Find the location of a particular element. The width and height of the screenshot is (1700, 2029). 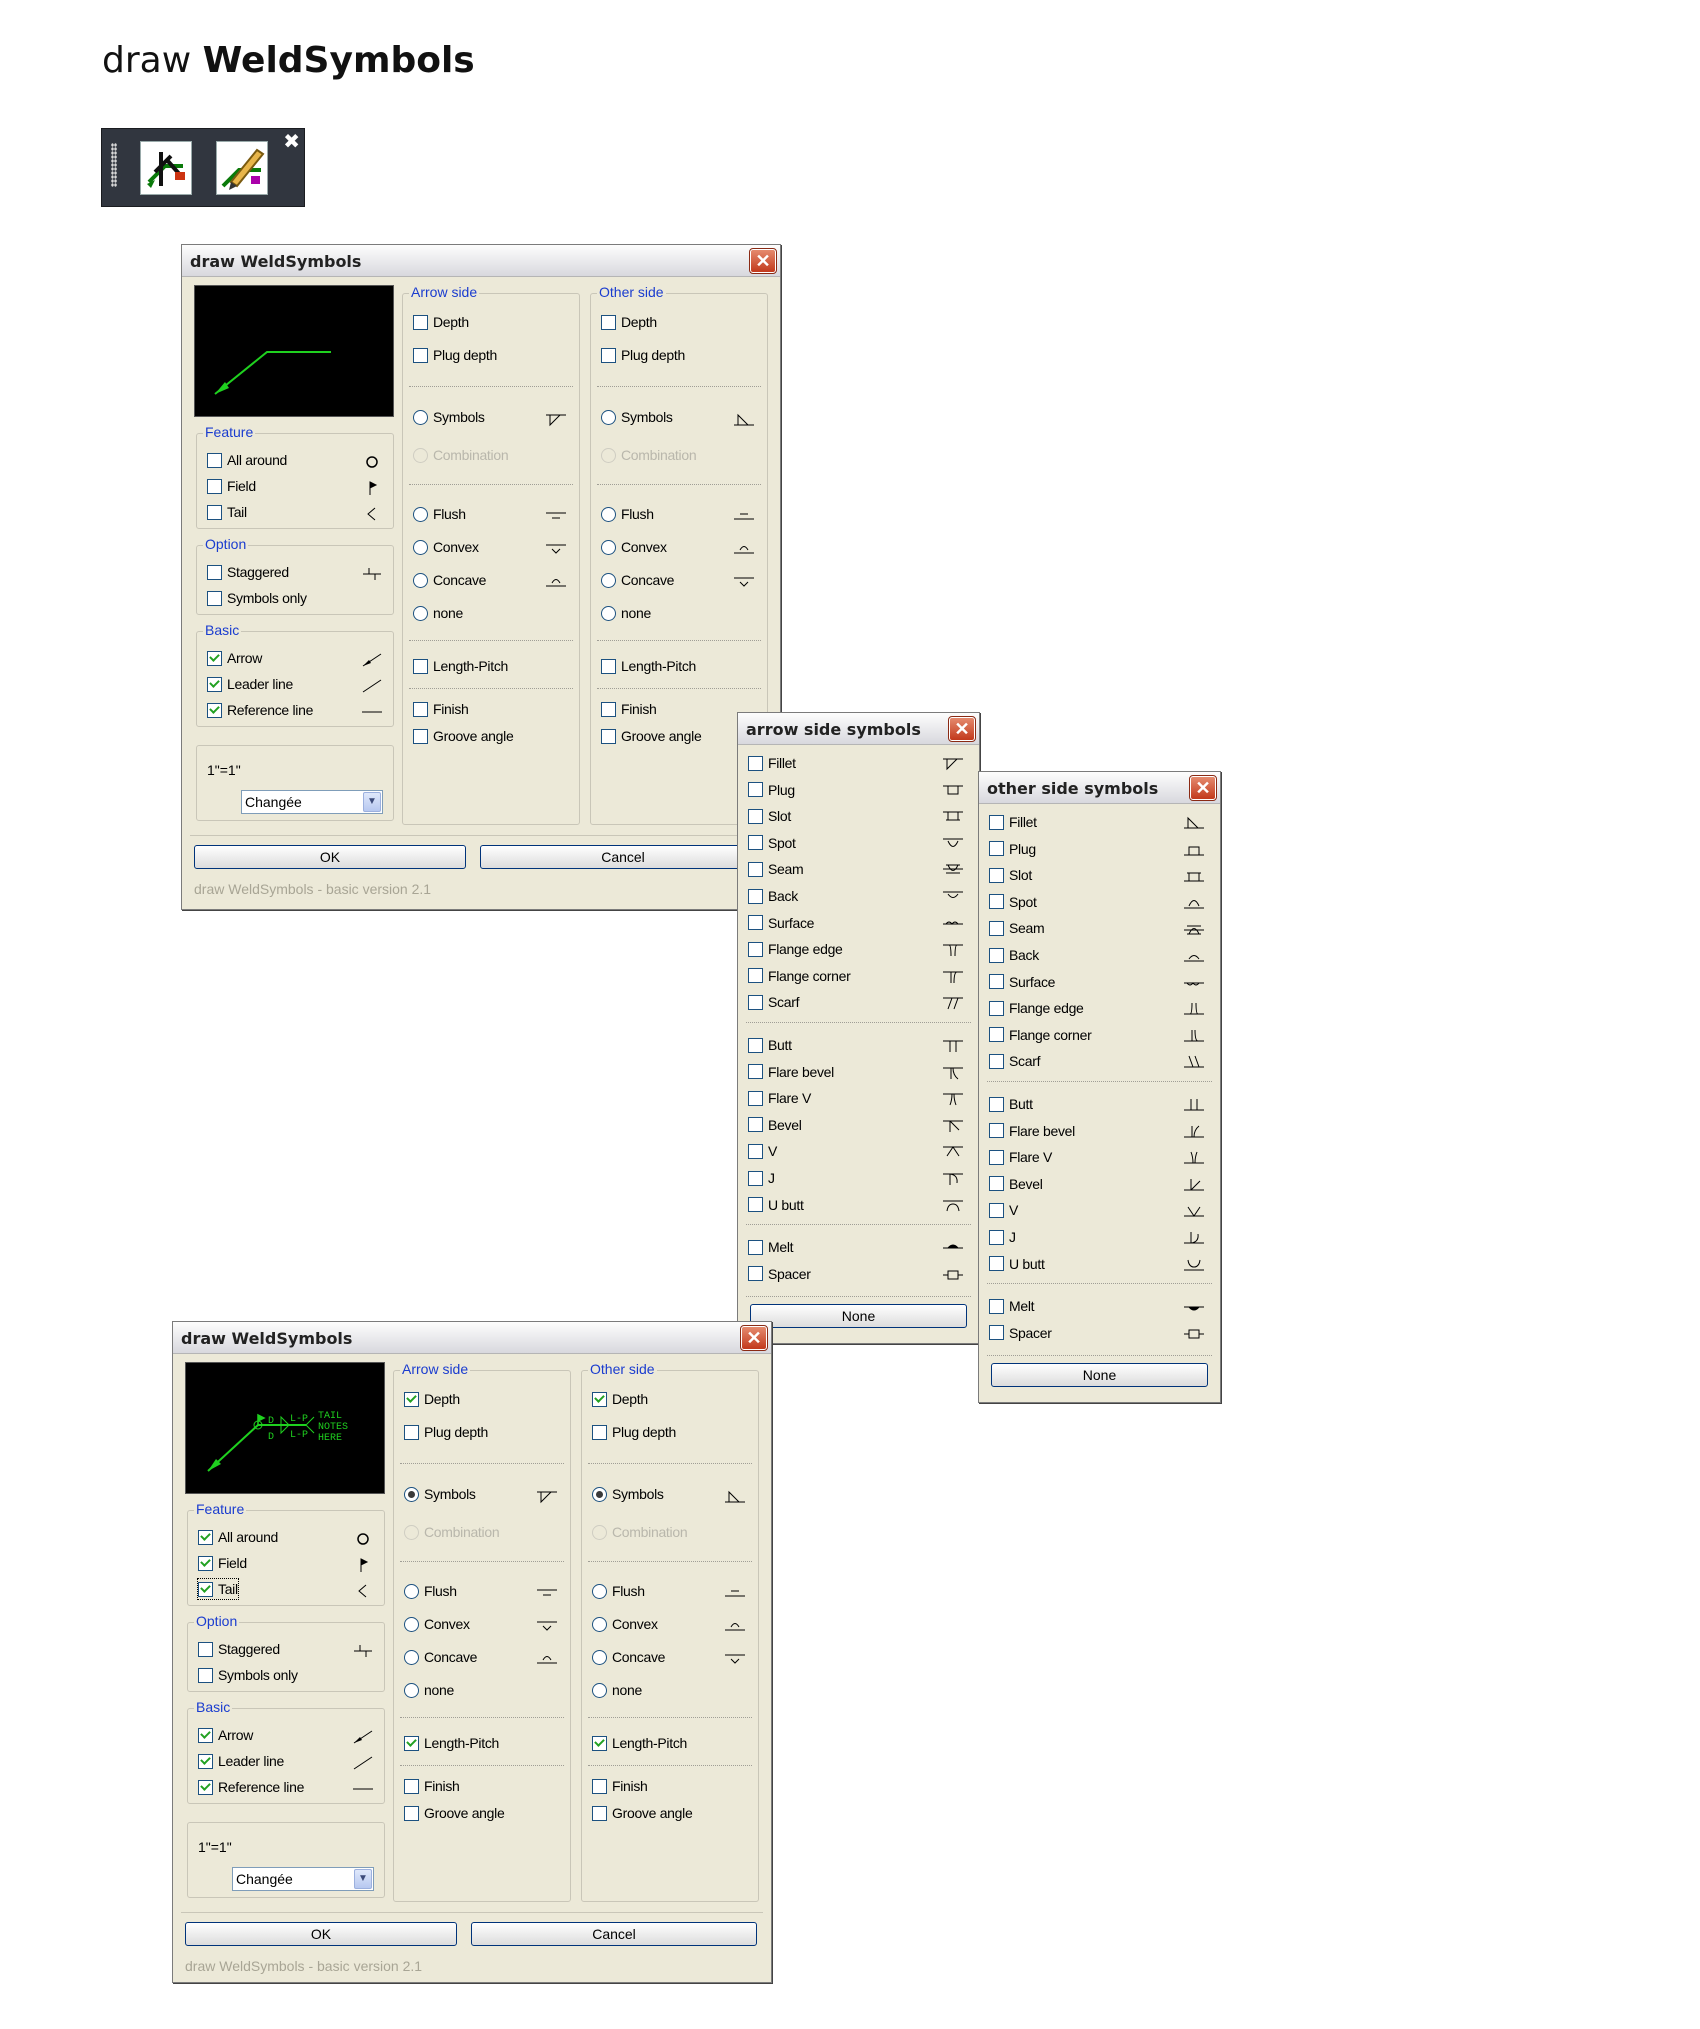

fillet-other-icon is located at coordinates (735, 1497).